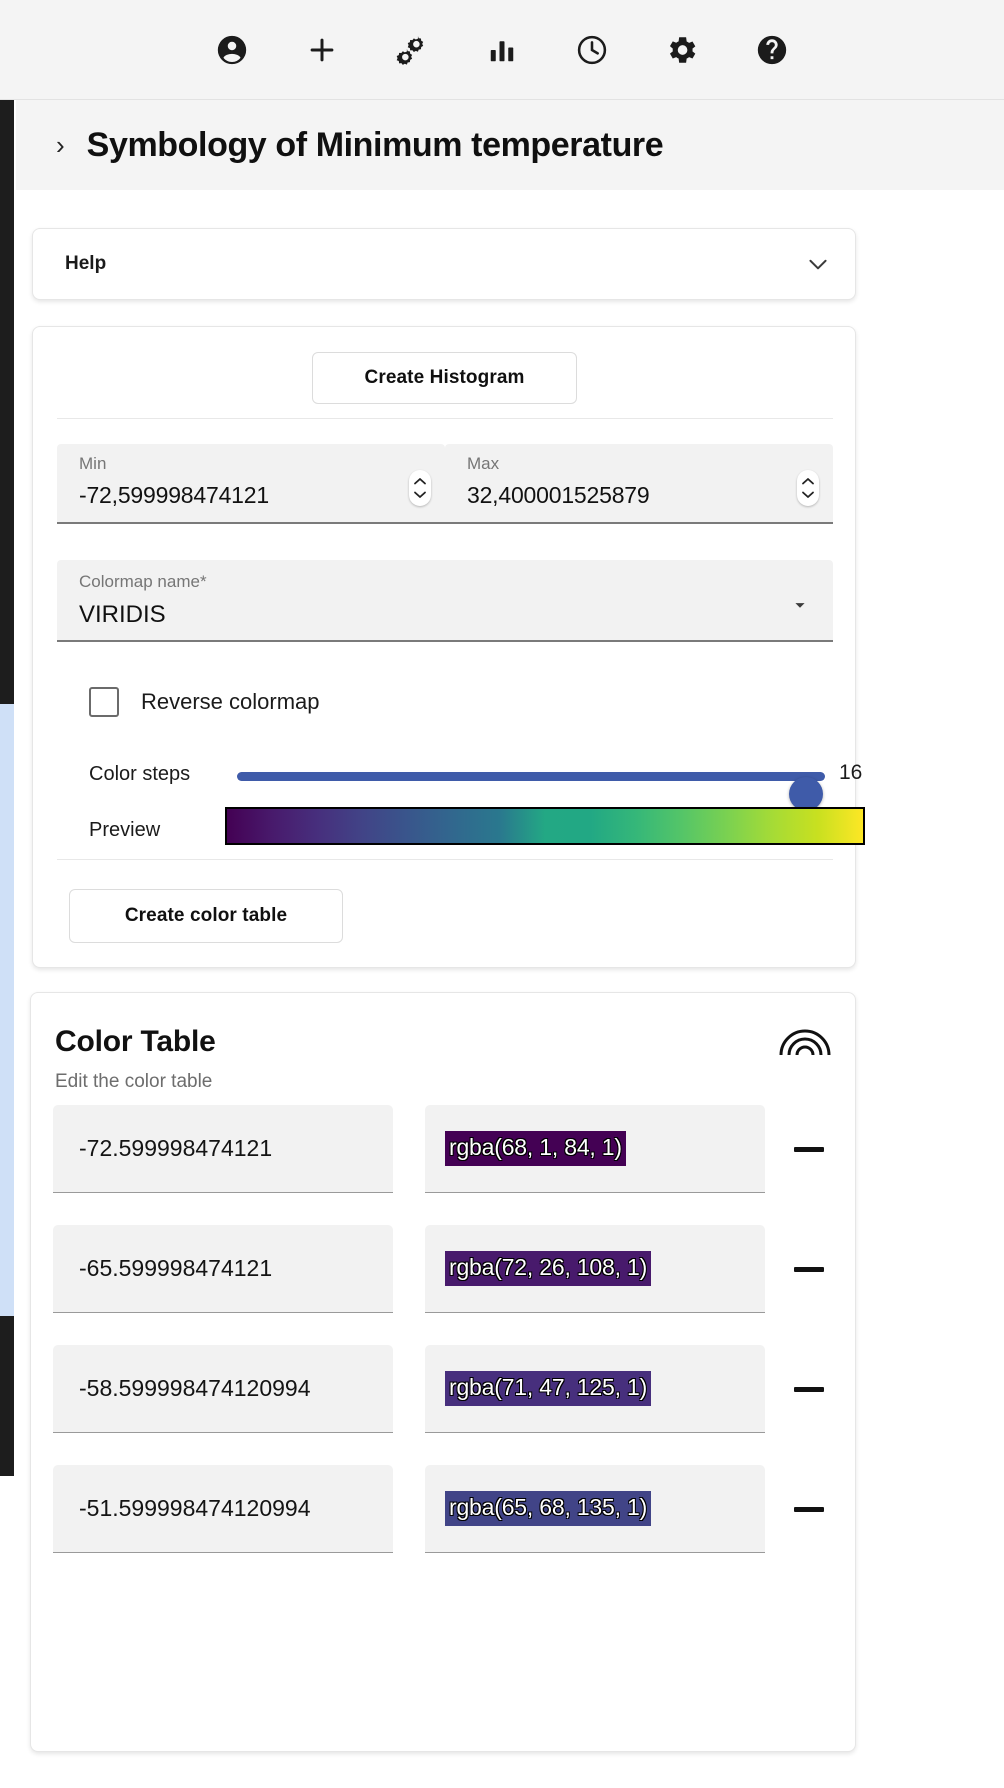 The height and width of the screenshot is (1788, 1004). What do you see at coordinates (592, 50) in the screenshot?
I see `clock-icon` at bounding box center [592, 50].